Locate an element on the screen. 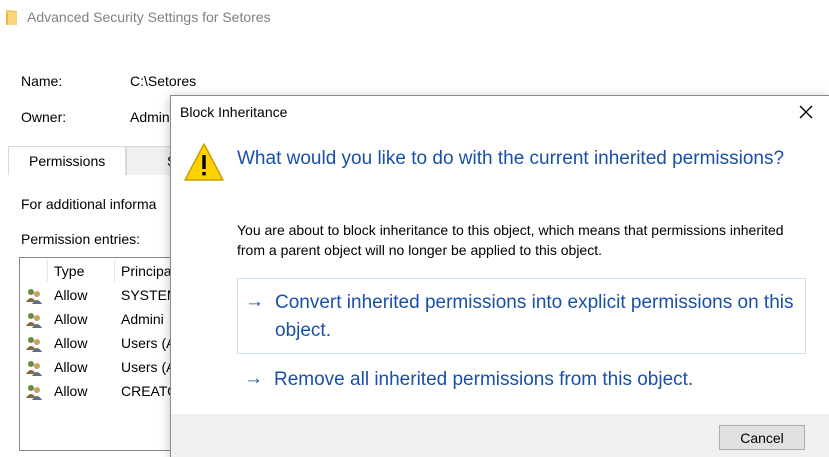  info-text: For additional informa is located at coordinates (89, 204).